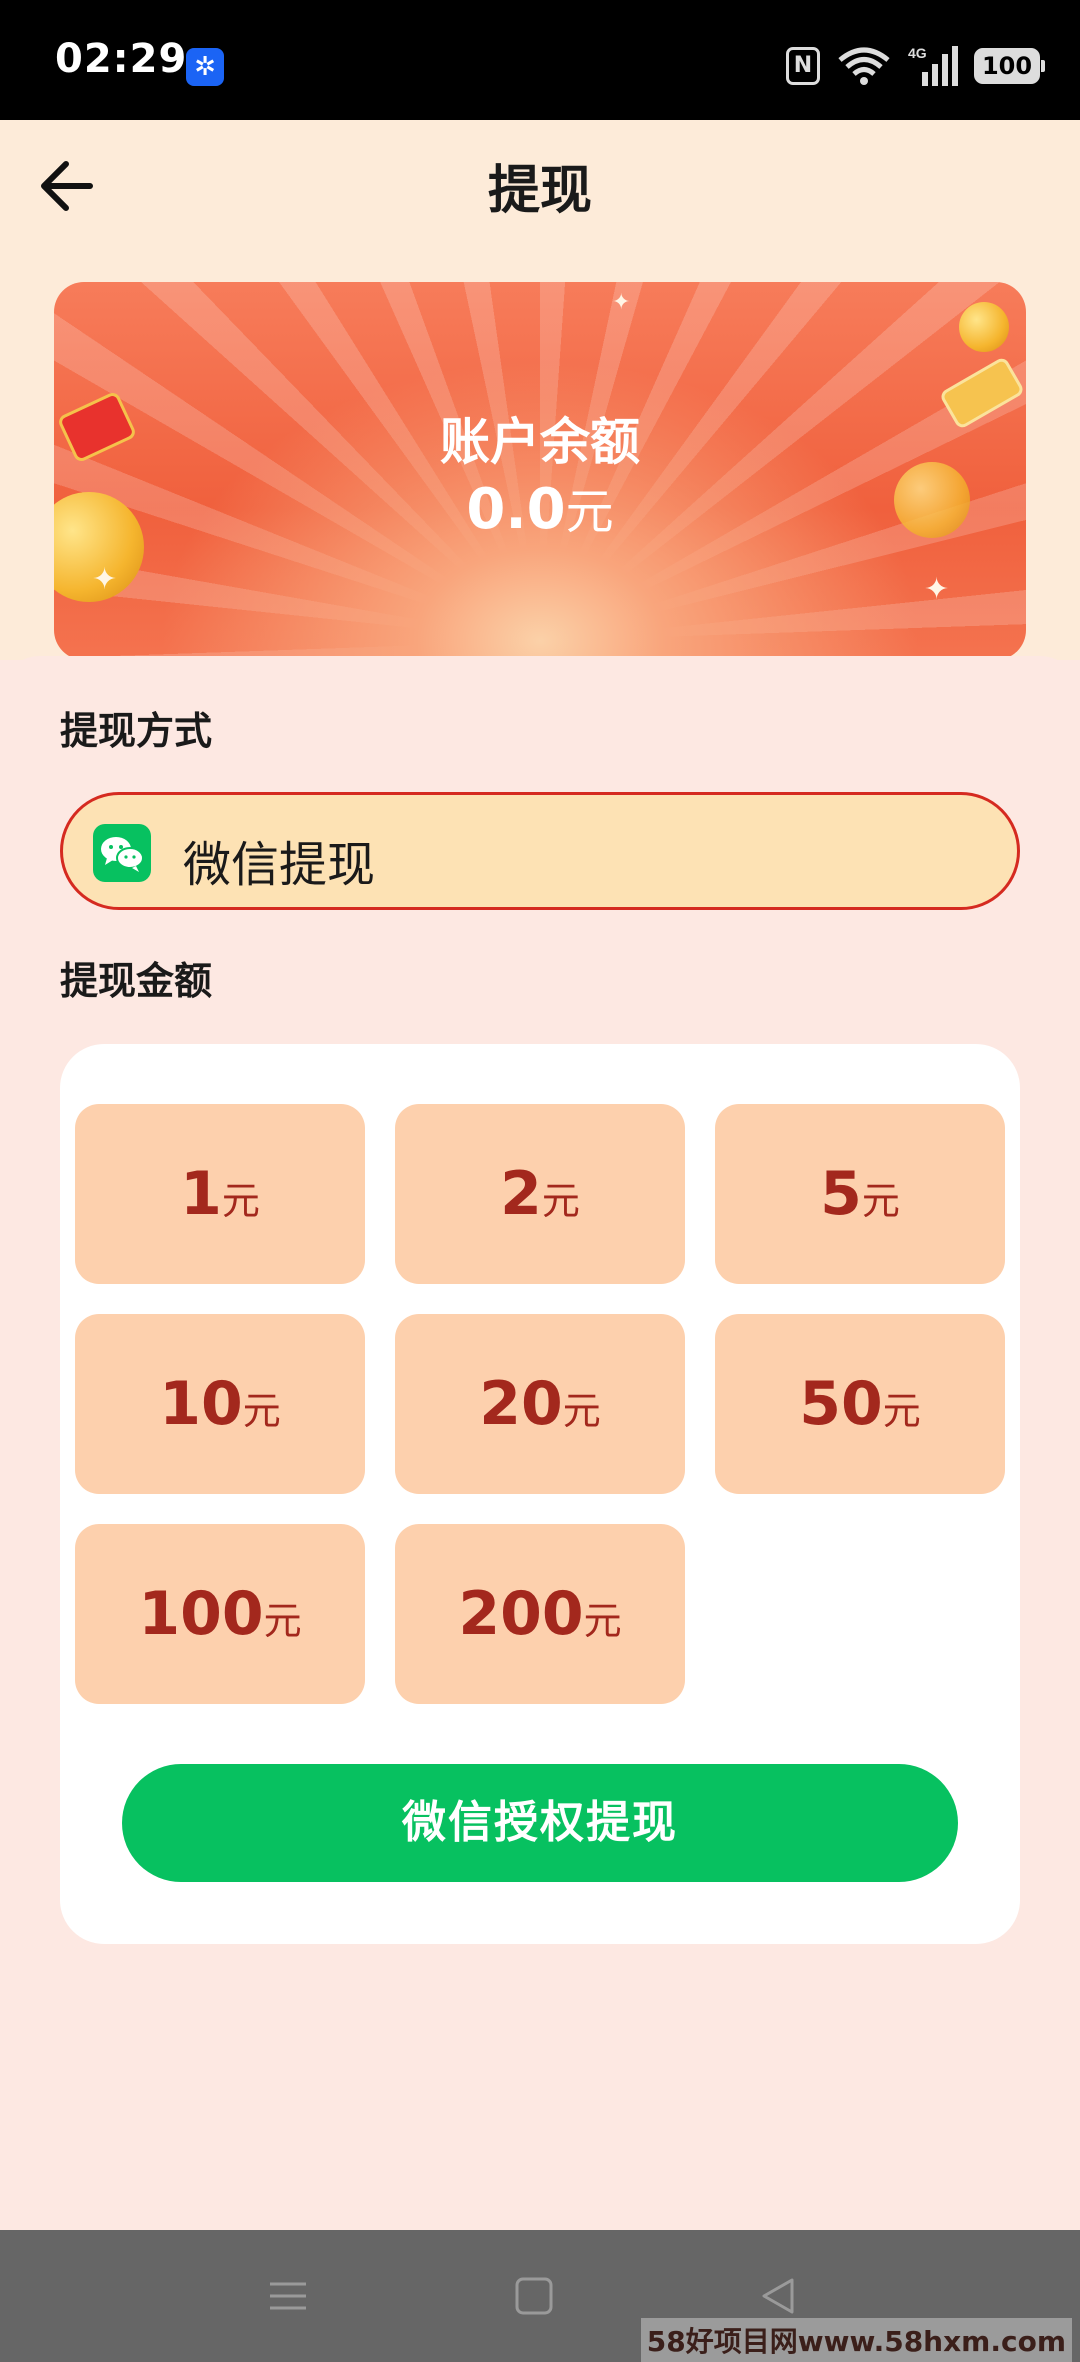  What do you see at coordinates (841, 1194) in the screenshot?
I see `amount-value: 5` at bounding box center [841, 1194].